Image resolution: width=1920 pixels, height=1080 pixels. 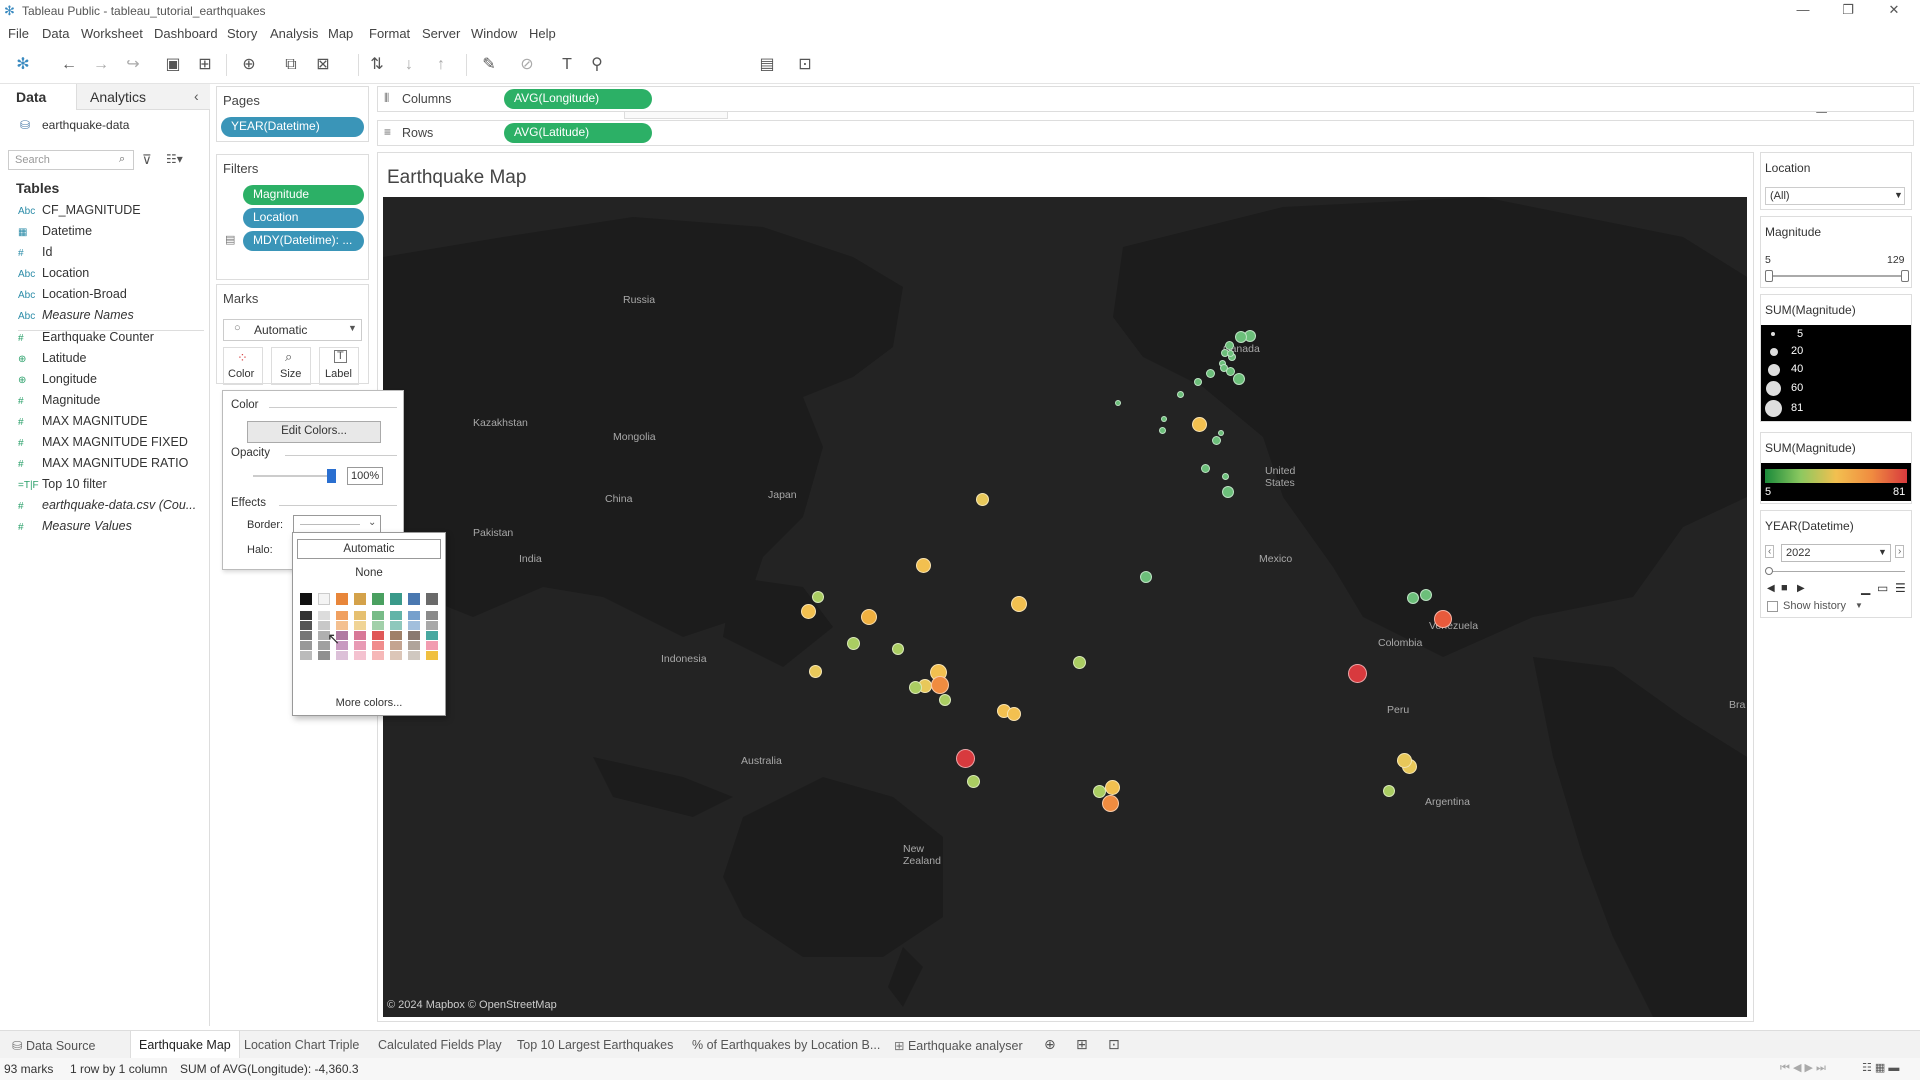 I want to click on mark-type-dropdown: ○ Automatic ▼, so click(x=292, y=330).